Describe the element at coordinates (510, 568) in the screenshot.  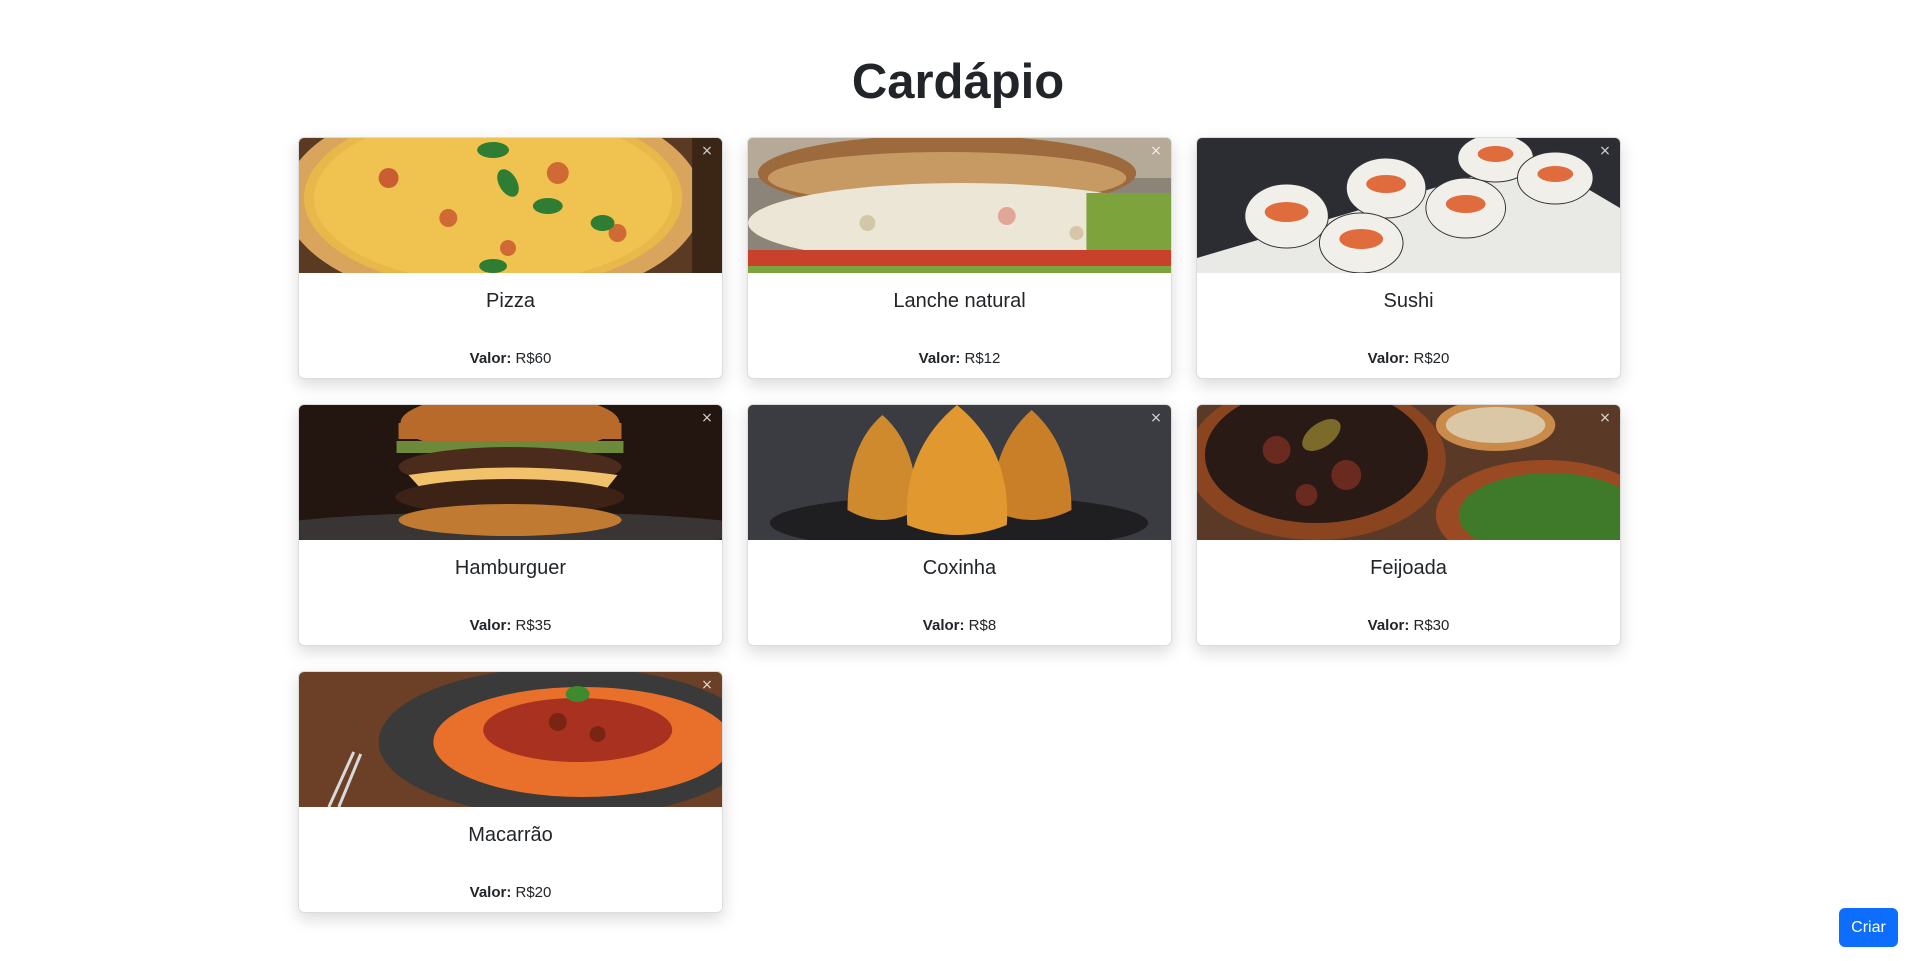
I see `card-title: Hamburguer` at that location.